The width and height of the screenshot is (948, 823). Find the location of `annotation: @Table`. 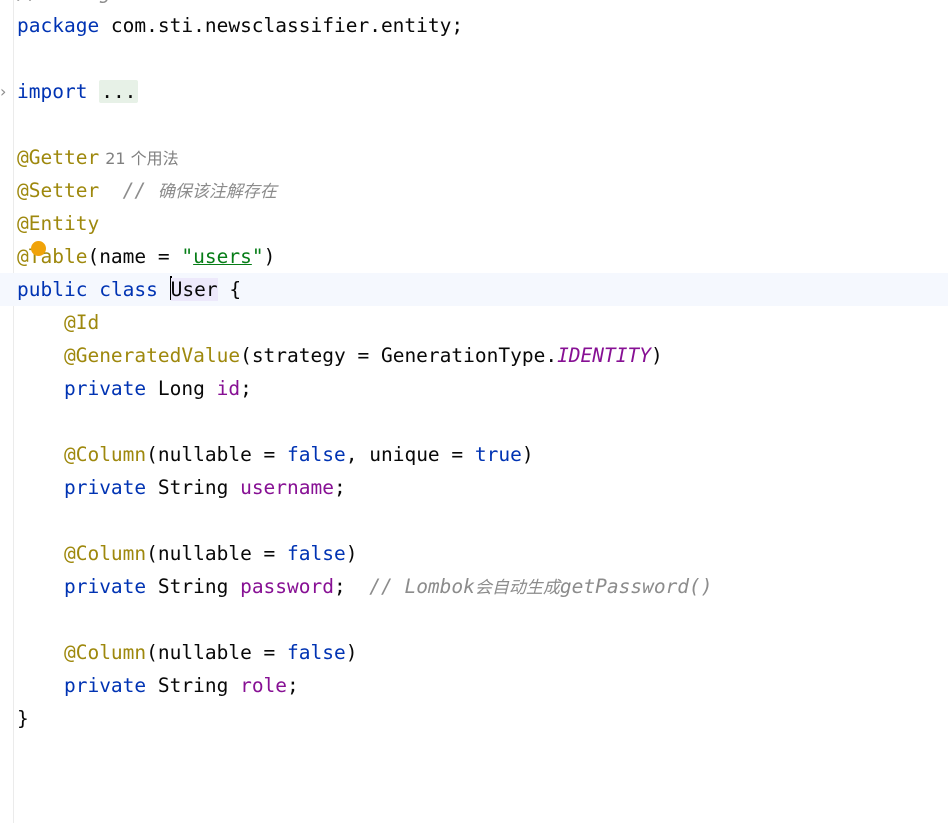

annotation: @Table is located at coordinates (52, 256).